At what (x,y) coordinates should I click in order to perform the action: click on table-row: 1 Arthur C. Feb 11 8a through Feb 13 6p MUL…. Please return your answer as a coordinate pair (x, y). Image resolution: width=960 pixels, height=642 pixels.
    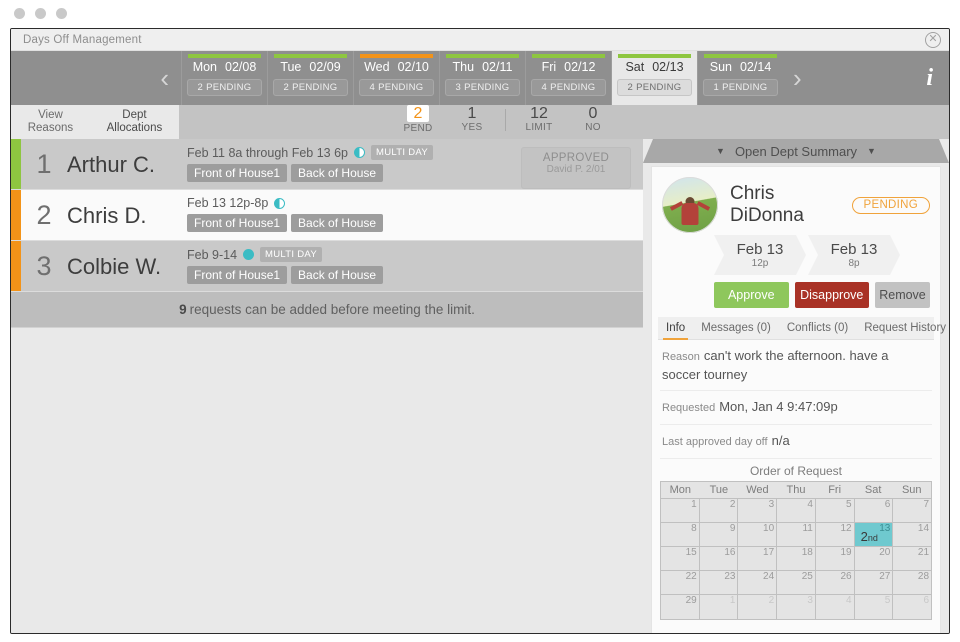
    Looking at the image, I should click on (327, 164).